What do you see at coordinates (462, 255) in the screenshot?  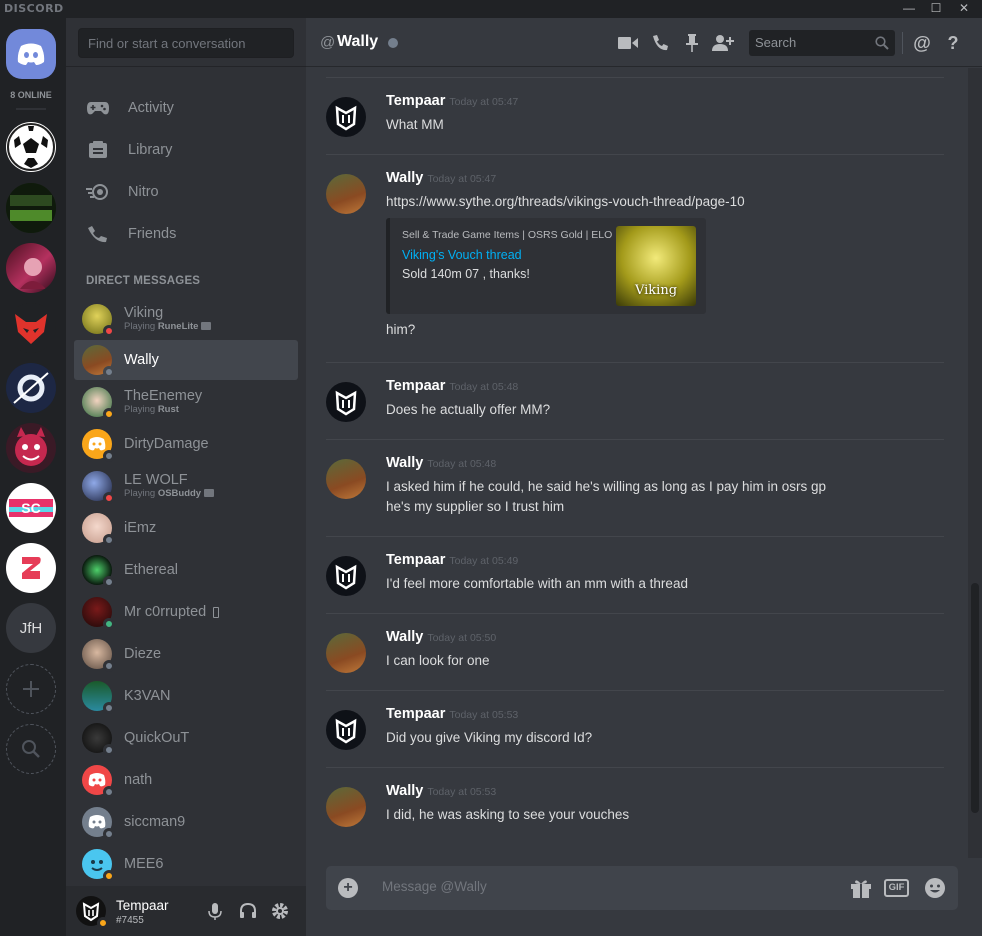 I see `embed-title: Viking's Vouch thread` at bounding box center [462, 255].